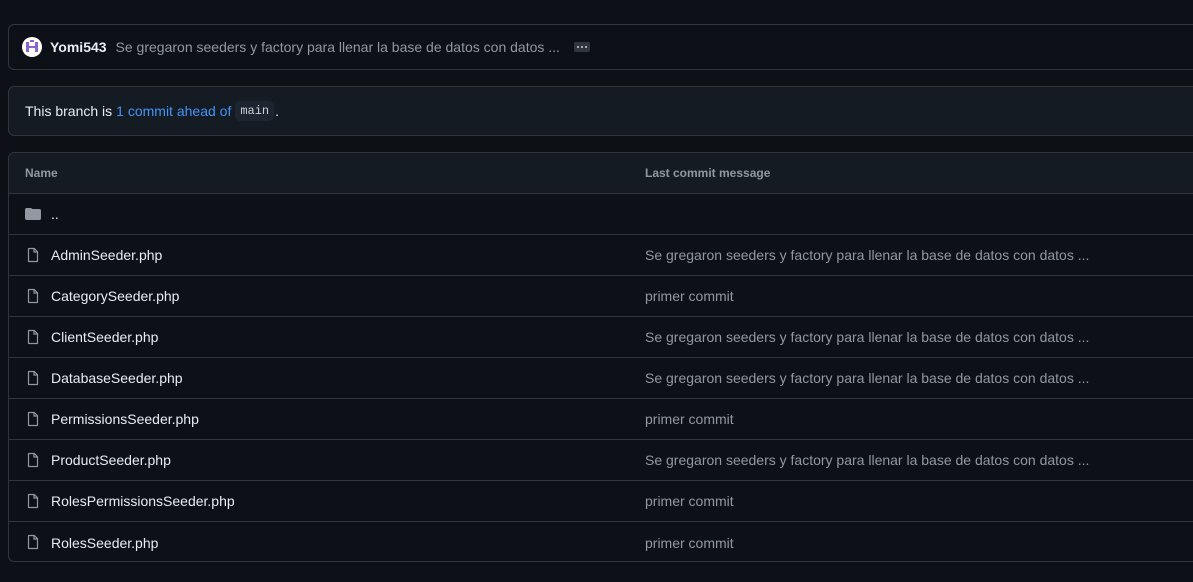  What do you see at coordinates (111, 460) in the screenshot?
I see `file-name-link: ProductSeeder.php` at bounding box center [111, 460].